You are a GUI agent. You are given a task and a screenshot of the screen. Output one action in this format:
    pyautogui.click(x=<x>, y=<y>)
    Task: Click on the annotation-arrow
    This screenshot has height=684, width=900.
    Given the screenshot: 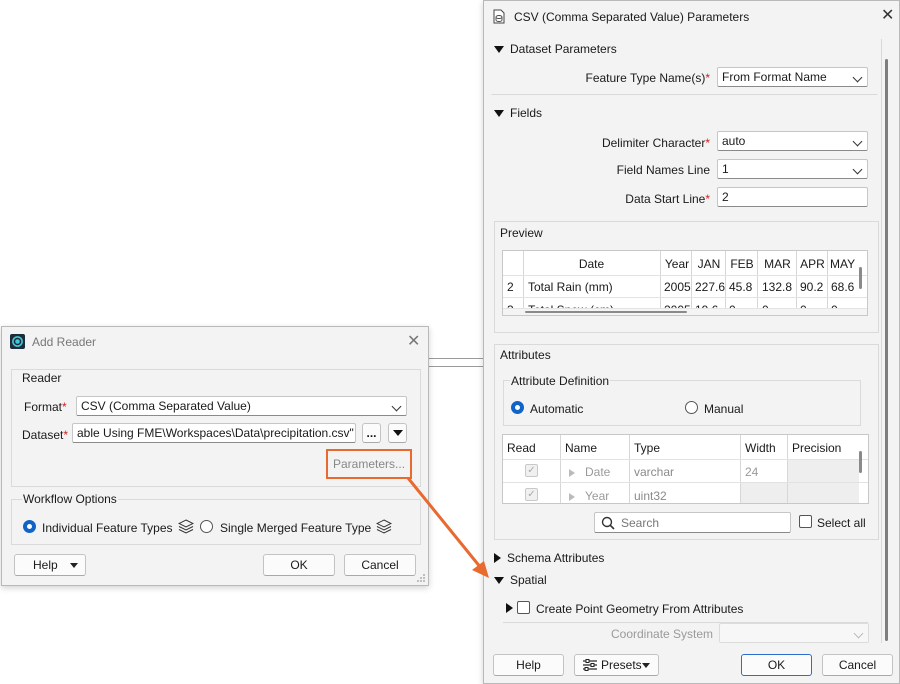 What is the action you would take?
    pyautogui.click(x=447, y=527)
    